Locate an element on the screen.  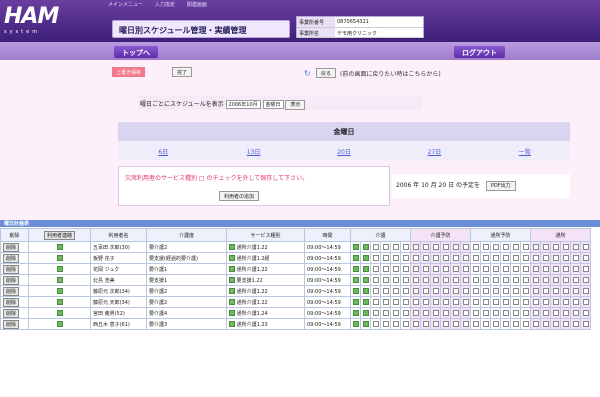
pdf-button: PDF出力 is located at coordinates (500, 186).